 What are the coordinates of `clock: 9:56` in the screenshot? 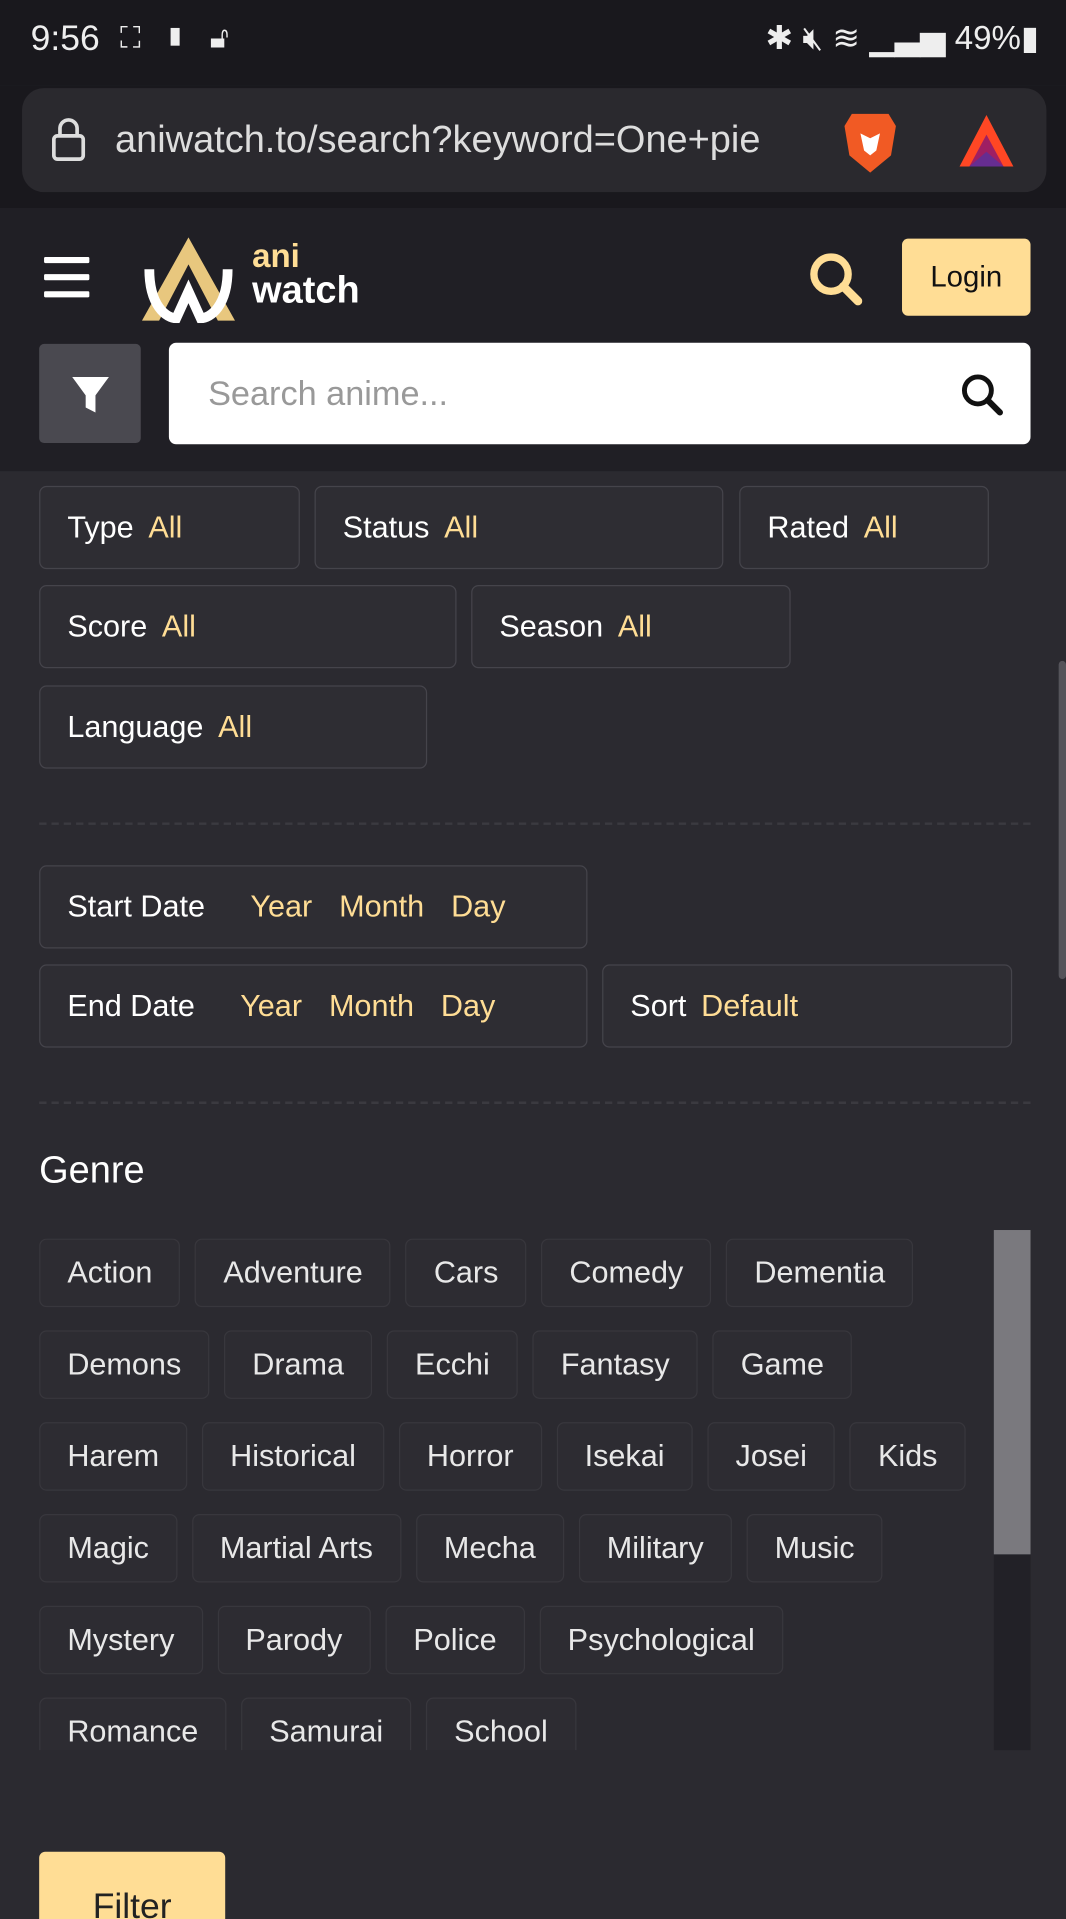 It's located at (65, 39).